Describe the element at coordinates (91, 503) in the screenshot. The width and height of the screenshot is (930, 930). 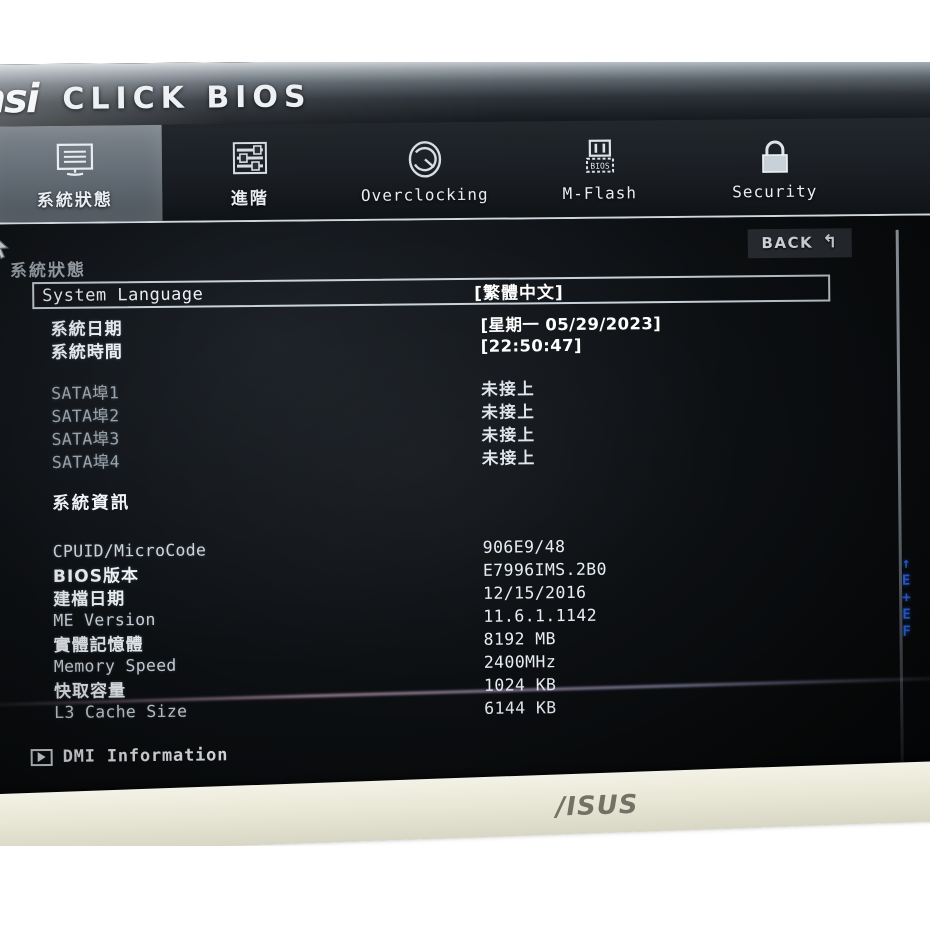
I see `section-title-system-information: 系統資訊` at that location.